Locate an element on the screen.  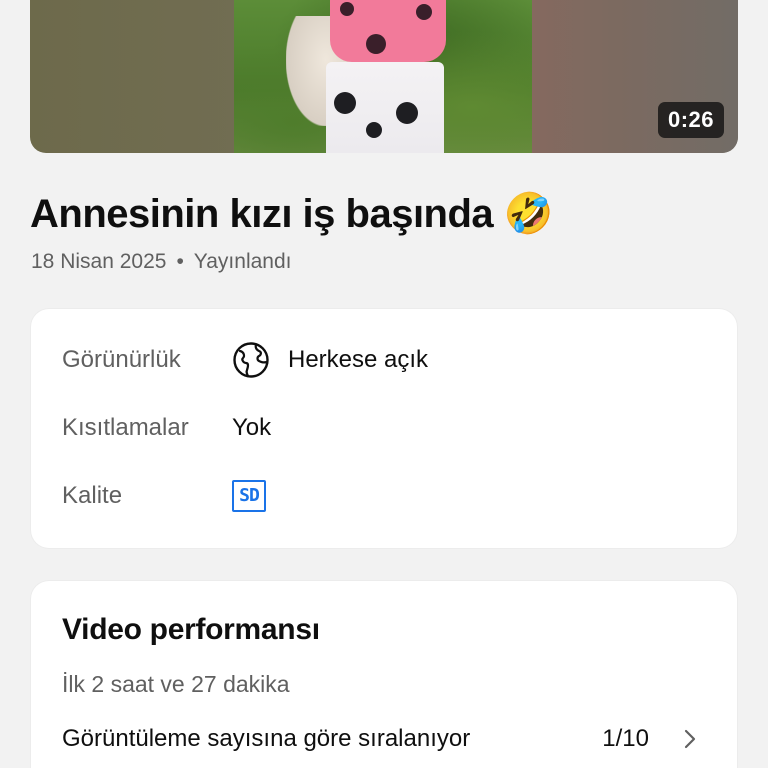
visibility-value-text: Herkese açık is located at coordinates (358, 359).